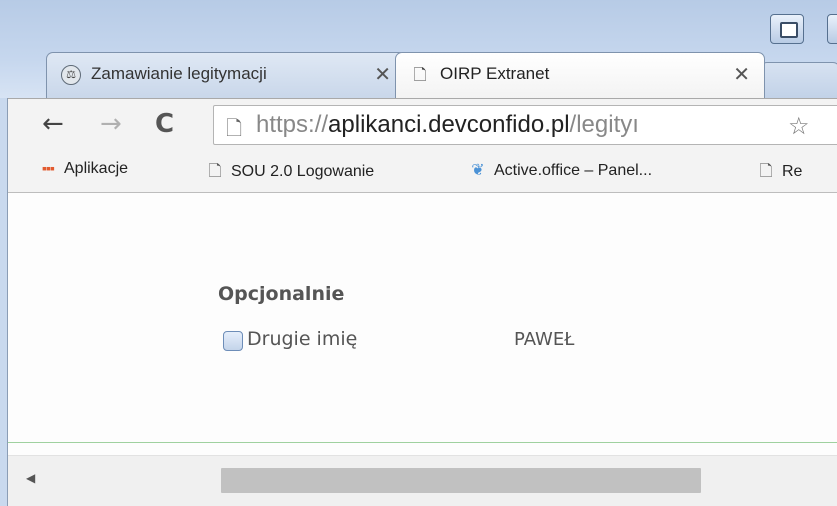 This screenshot has height=506, width=837. I want to click on horizontal-scrollbar: ◀, so click(422, 480).